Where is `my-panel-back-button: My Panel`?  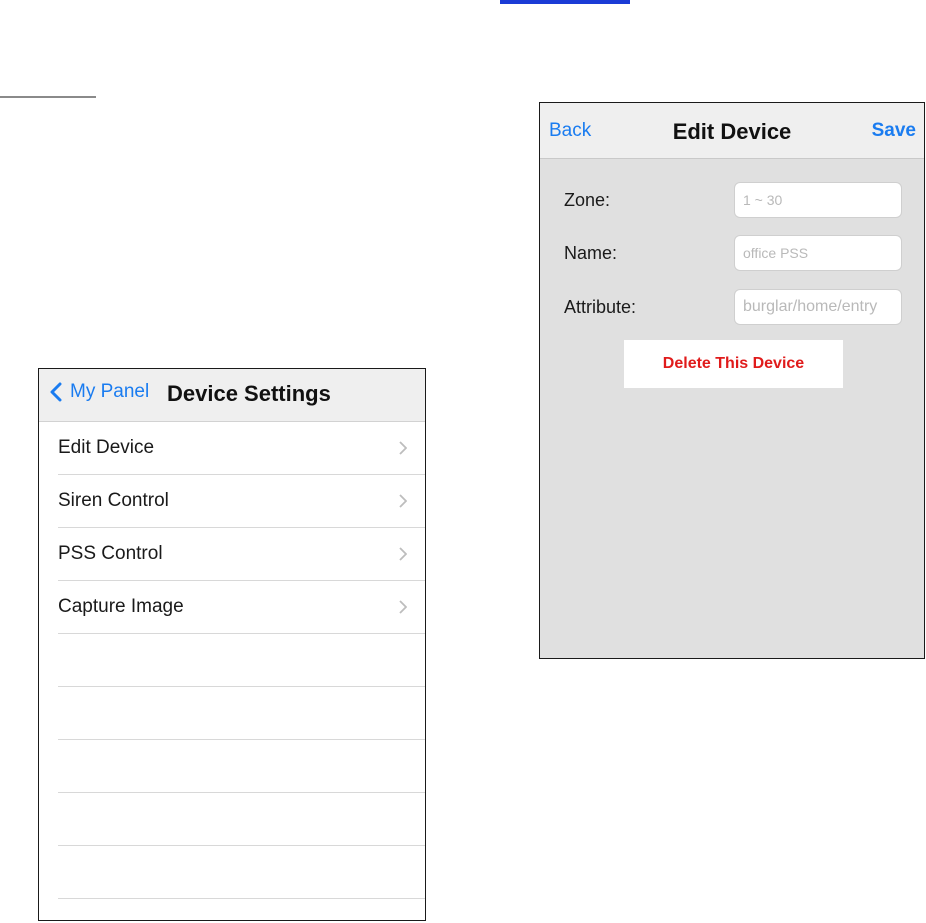 my-panel-back-button: My Panel is located at coordinates (99, 392).